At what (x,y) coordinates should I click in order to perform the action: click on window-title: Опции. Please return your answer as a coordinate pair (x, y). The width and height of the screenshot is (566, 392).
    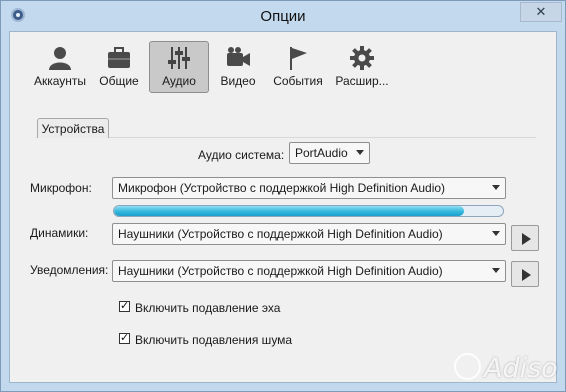
    Looking at the image, I should click on (283, 16).